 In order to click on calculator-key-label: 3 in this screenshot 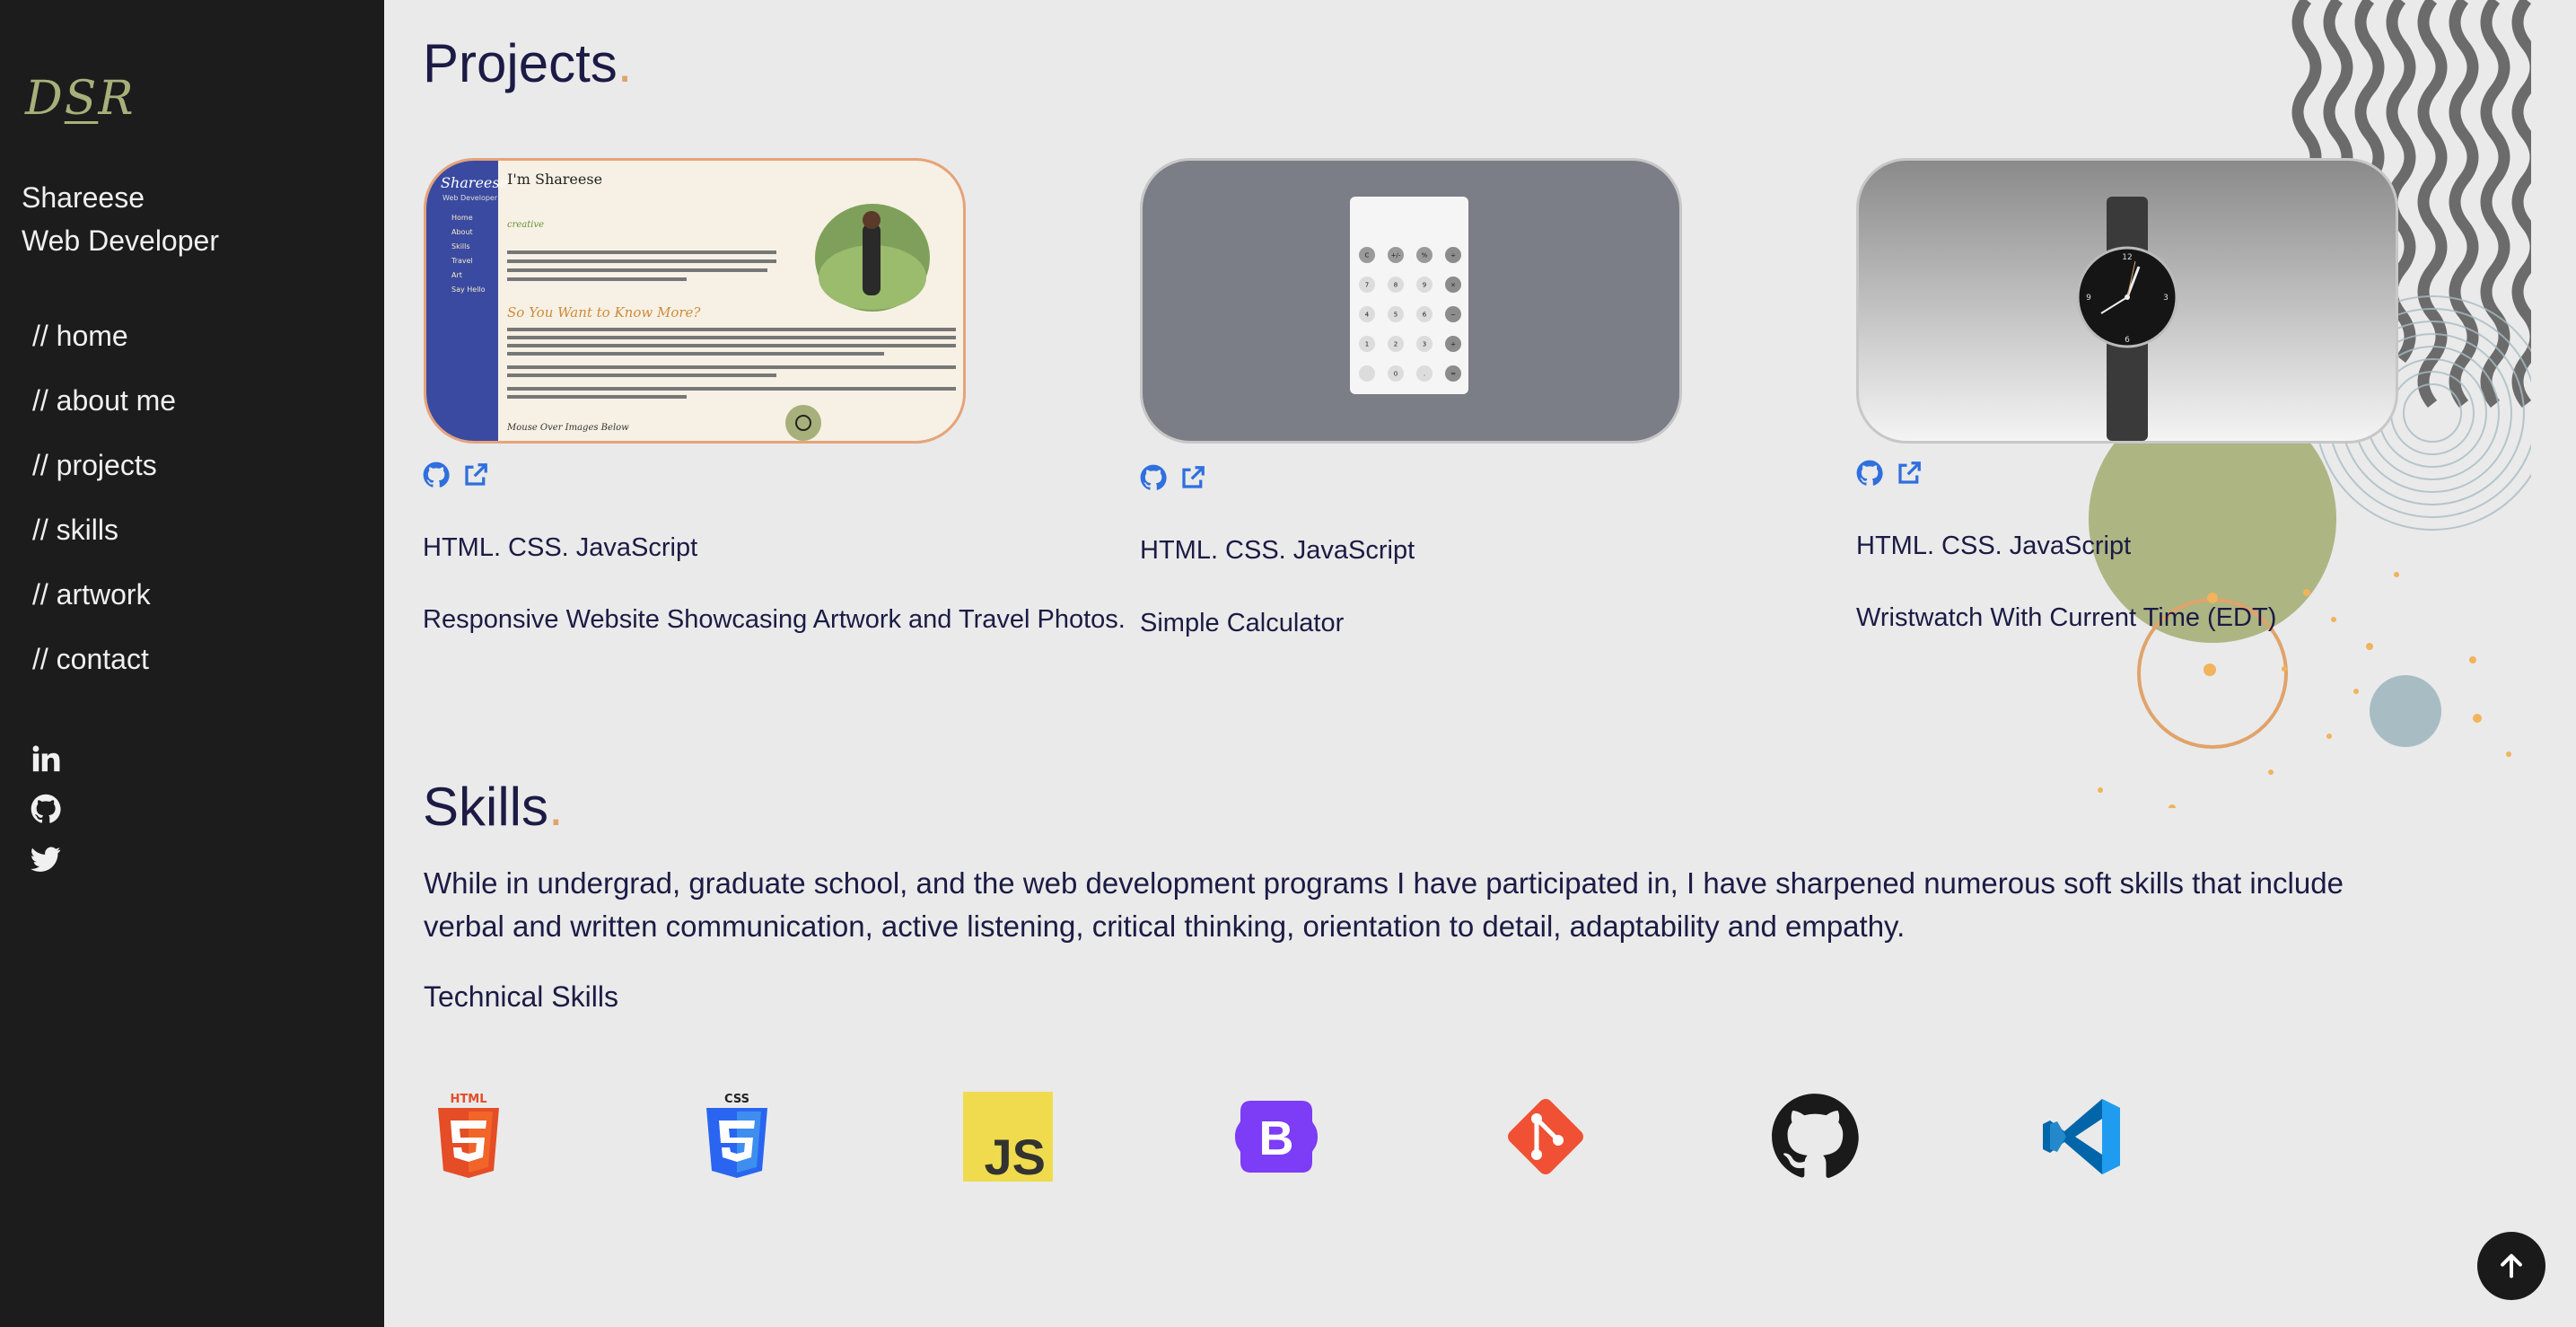, I will do `click(1424, 344)`.